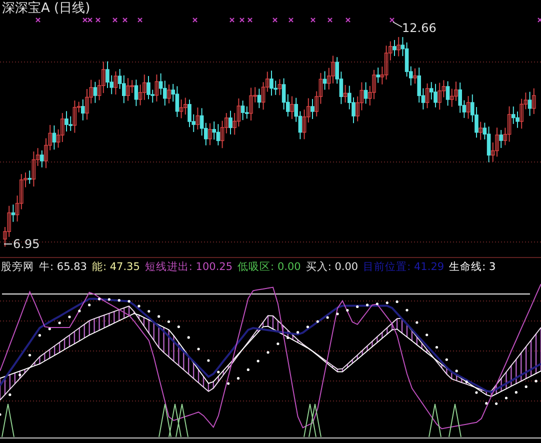 The width and height of the screenshot is (541, 443). Describe the element at coordinates (419, 28) in the screenshot. I see `high-price-label: 12.66` at that location.